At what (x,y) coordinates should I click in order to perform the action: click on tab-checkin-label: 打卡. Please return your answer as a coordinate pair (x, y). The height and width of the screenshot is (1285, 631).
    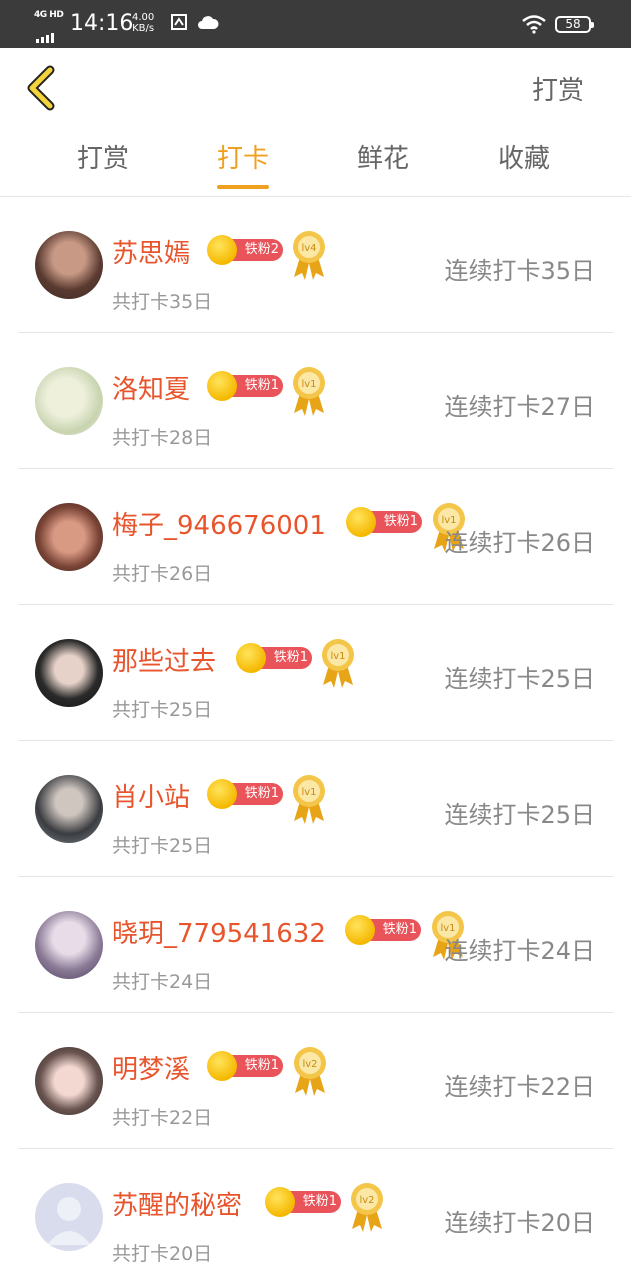
    Looking at the image, I should click on (243, 159).